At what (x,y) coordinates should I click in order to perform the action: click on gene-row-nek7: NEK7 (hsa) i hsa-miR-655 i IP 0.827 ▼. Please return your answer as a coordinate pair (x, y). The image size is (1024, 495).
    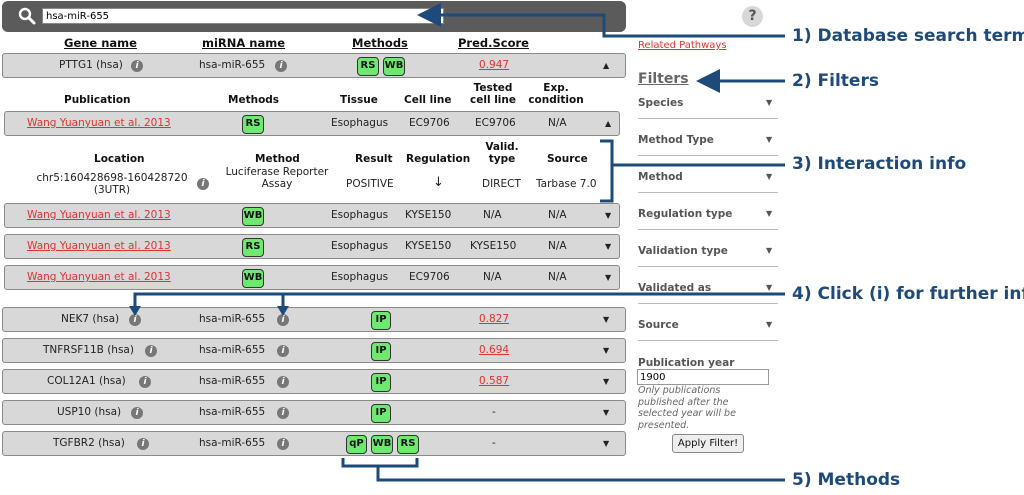
    Looking at the image, I should click on (314, 319).